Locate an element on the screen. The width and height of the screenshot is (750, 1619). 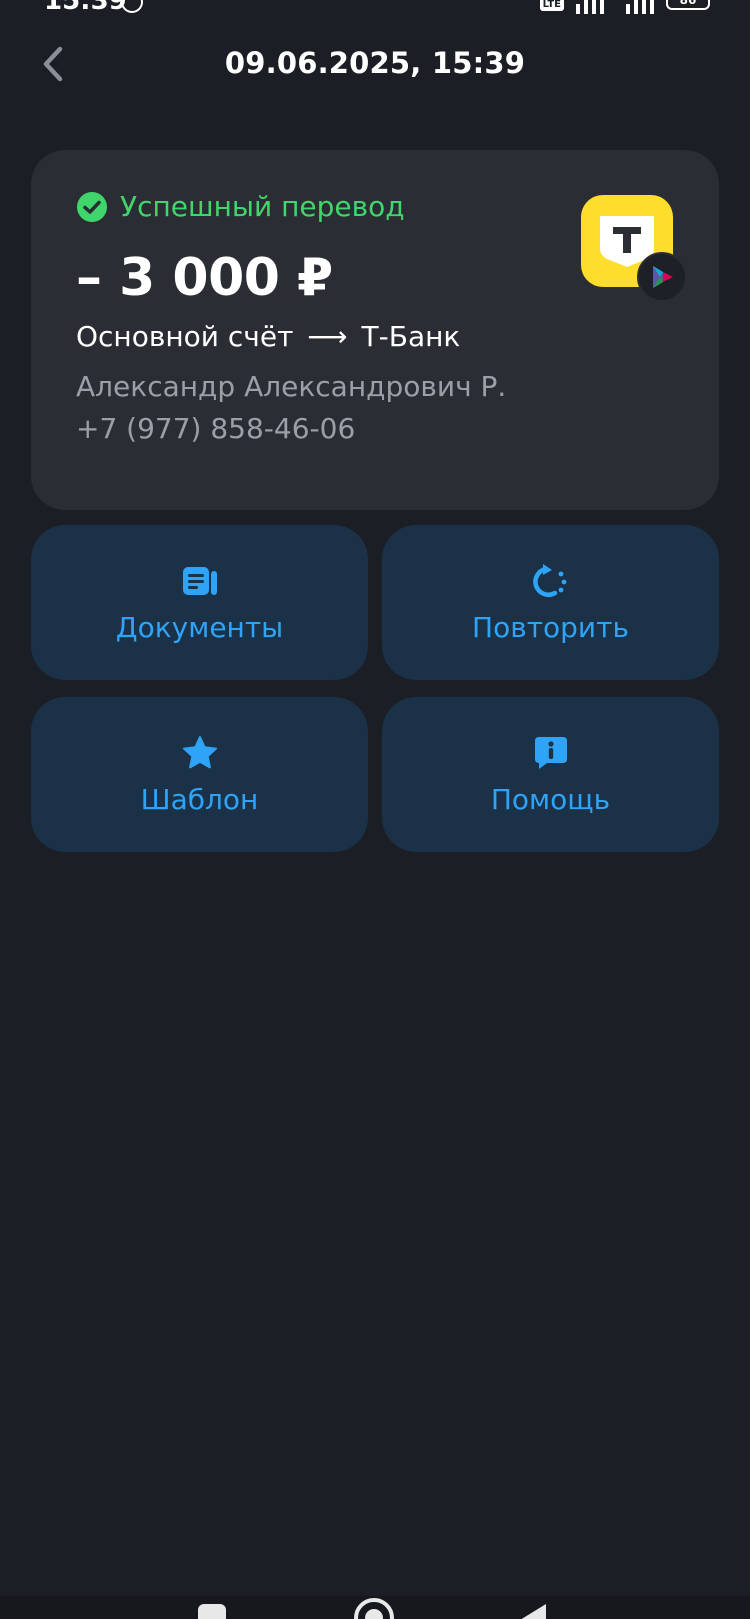
recipient-name: Александр Александрович Р. is located at coordinates (291, 386).